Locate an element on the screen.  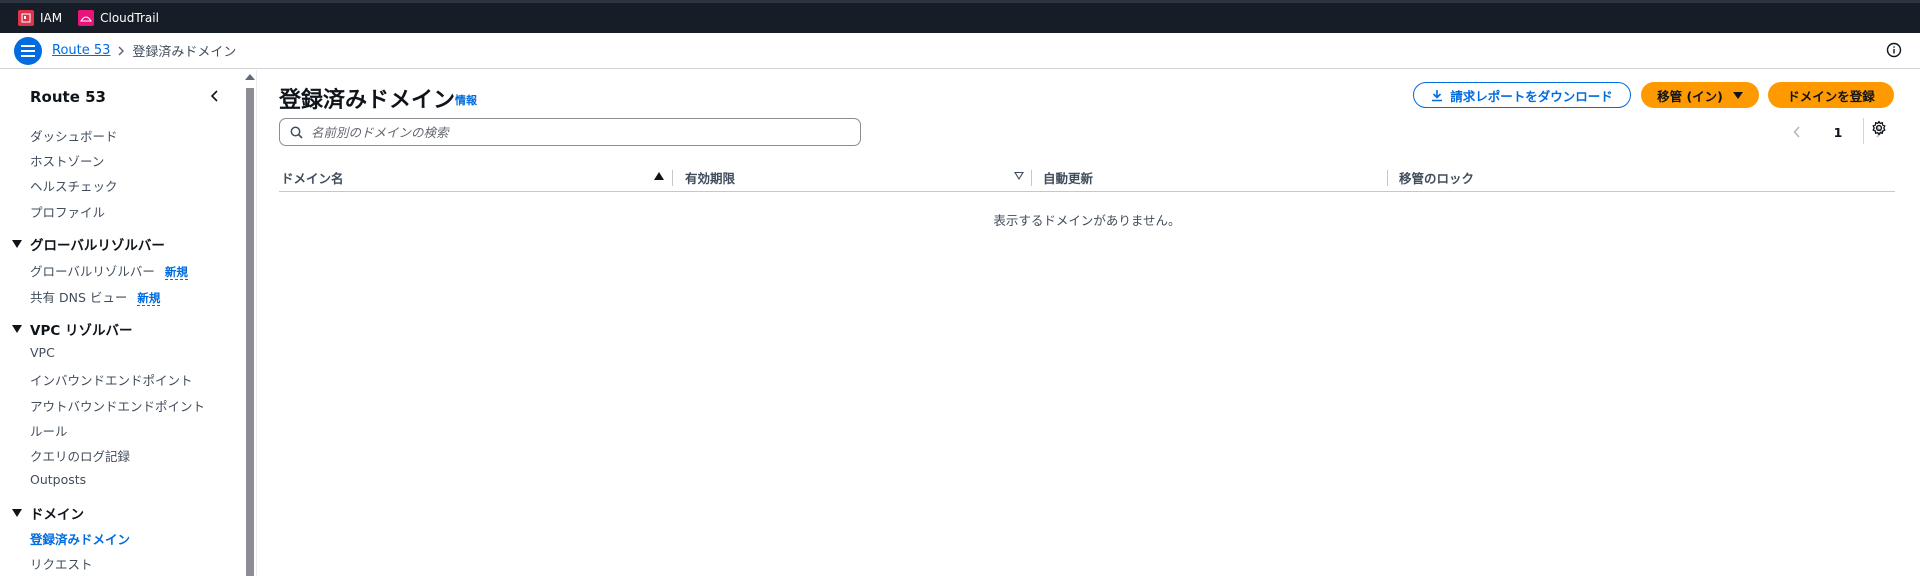
sidebar-item-outbound-endpoints: アウトバウンドエンドポイント is located at coordinates (117, 405).